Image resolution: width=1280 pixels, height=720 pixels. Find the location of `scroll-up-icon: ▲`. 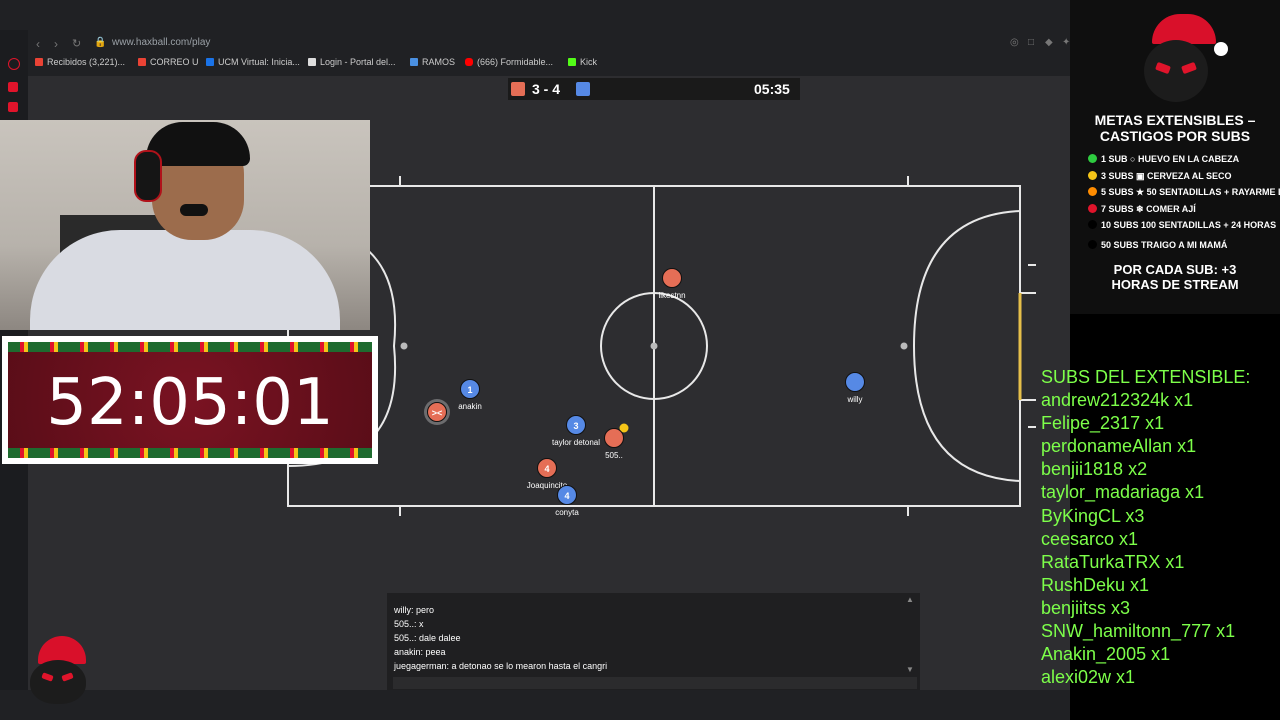

scroll-up-icon: ▲ is located at coordinates (910, 599).